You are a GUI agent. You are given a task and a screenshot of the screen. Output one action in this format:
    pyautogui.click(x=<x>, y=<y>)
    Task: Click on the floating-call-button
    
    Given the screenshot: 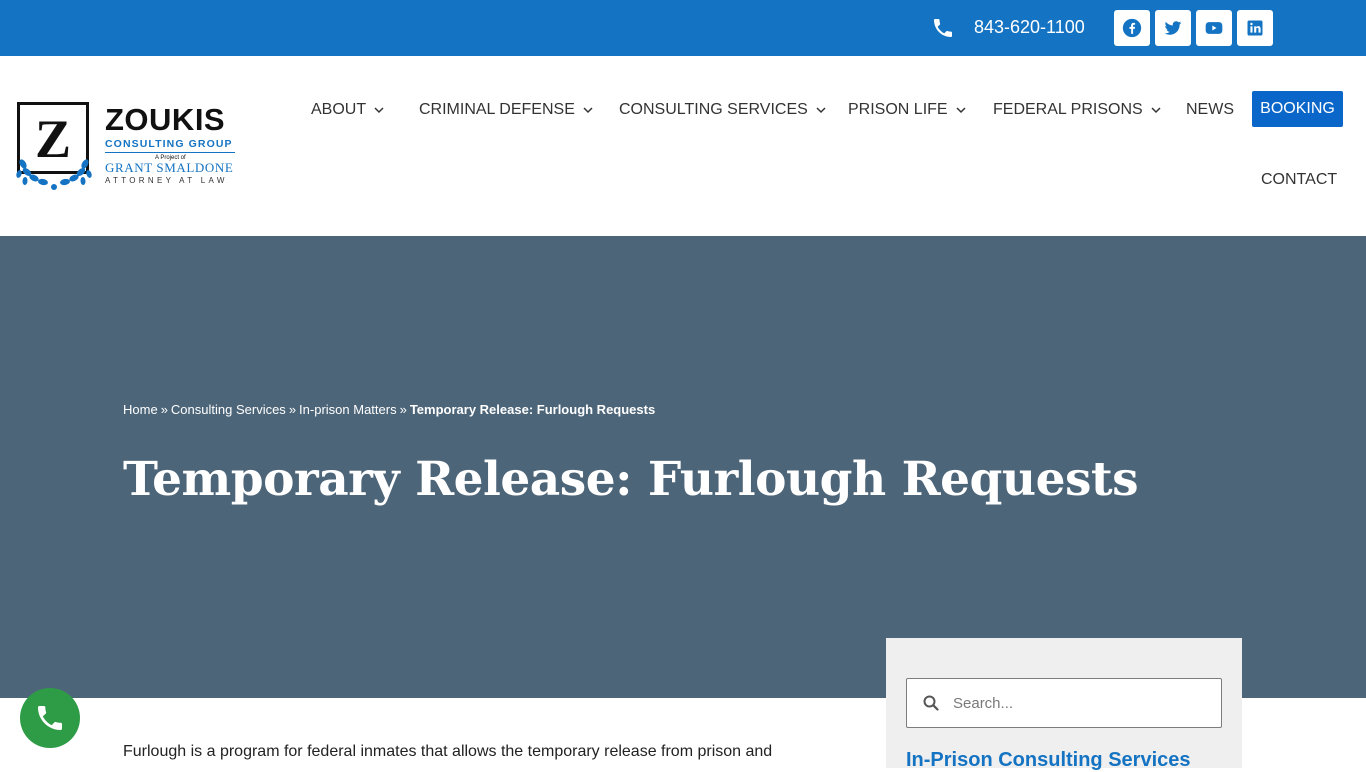 What is the action you would take?
    pyautogui.click(x=50, y=718)
    